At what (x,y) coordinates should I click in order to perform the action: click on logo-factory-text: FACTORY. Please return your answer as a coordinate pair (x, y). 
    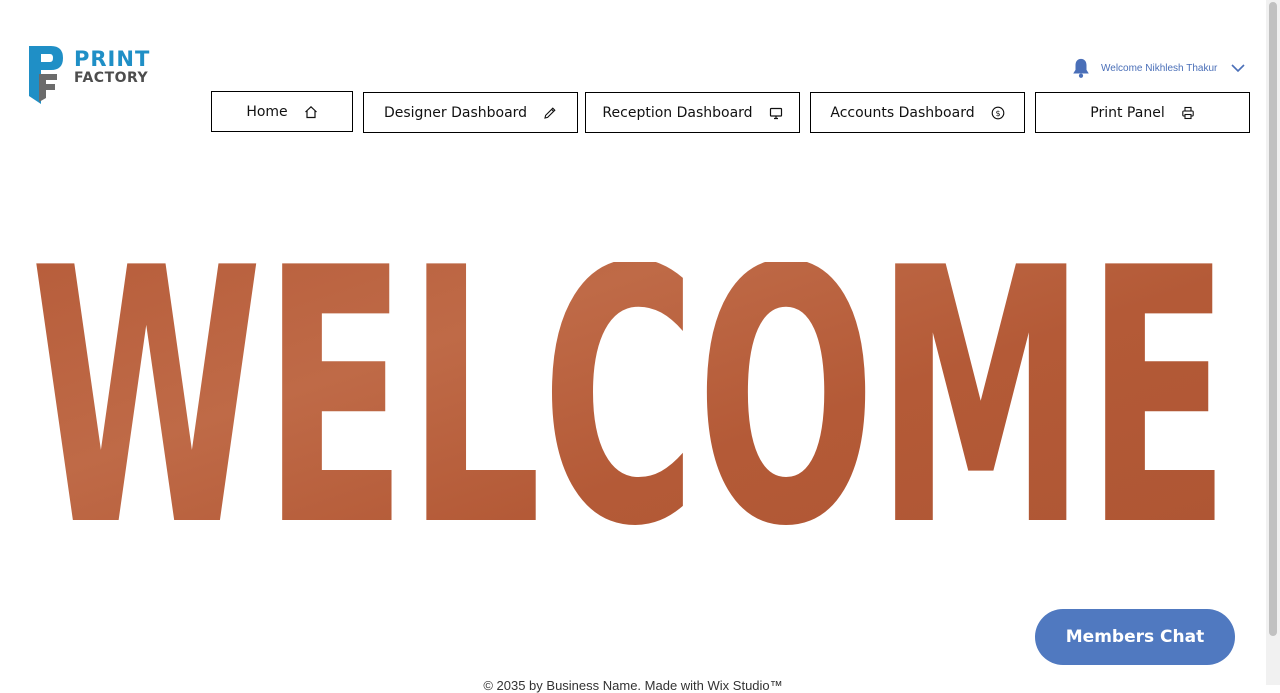
    Looking at the image, I should click on (111, 78).